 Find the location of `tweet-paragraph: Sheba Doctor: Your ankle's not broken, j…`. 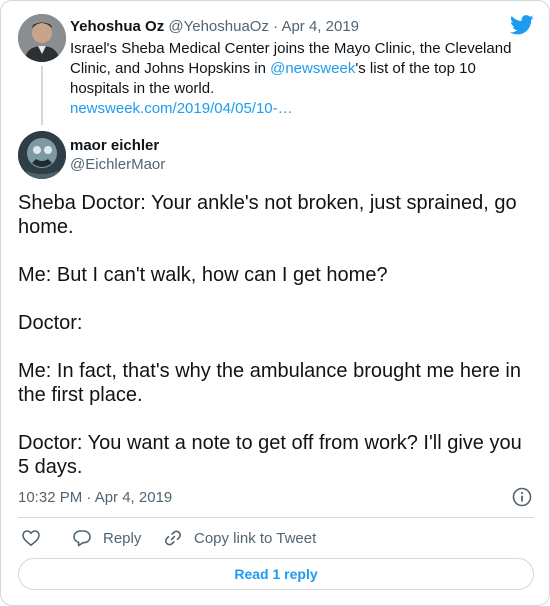

tweet-paragraph: Sheba Doctor: Your ankle's not broken, j… is located at coordinates (267, 215).